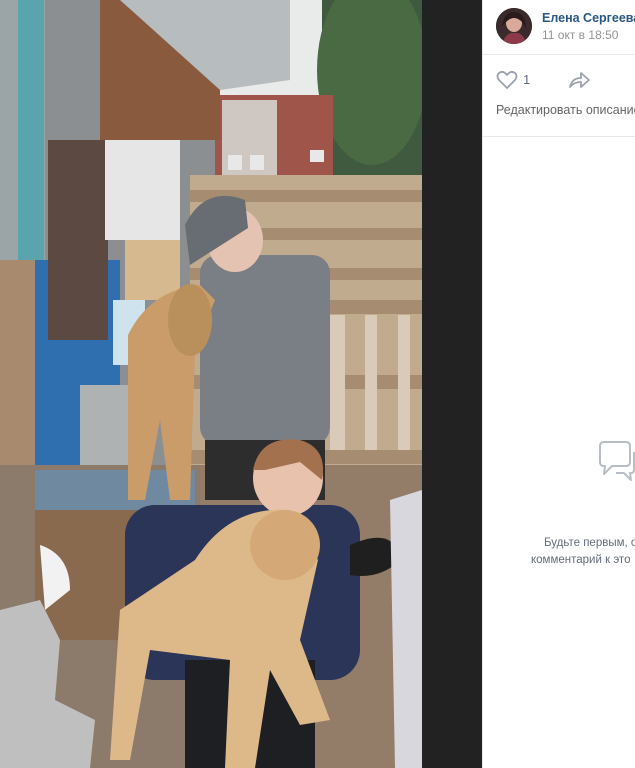 The width and height of the screenshot is (635, 768). I want to click on avatar, so click(514, 26).